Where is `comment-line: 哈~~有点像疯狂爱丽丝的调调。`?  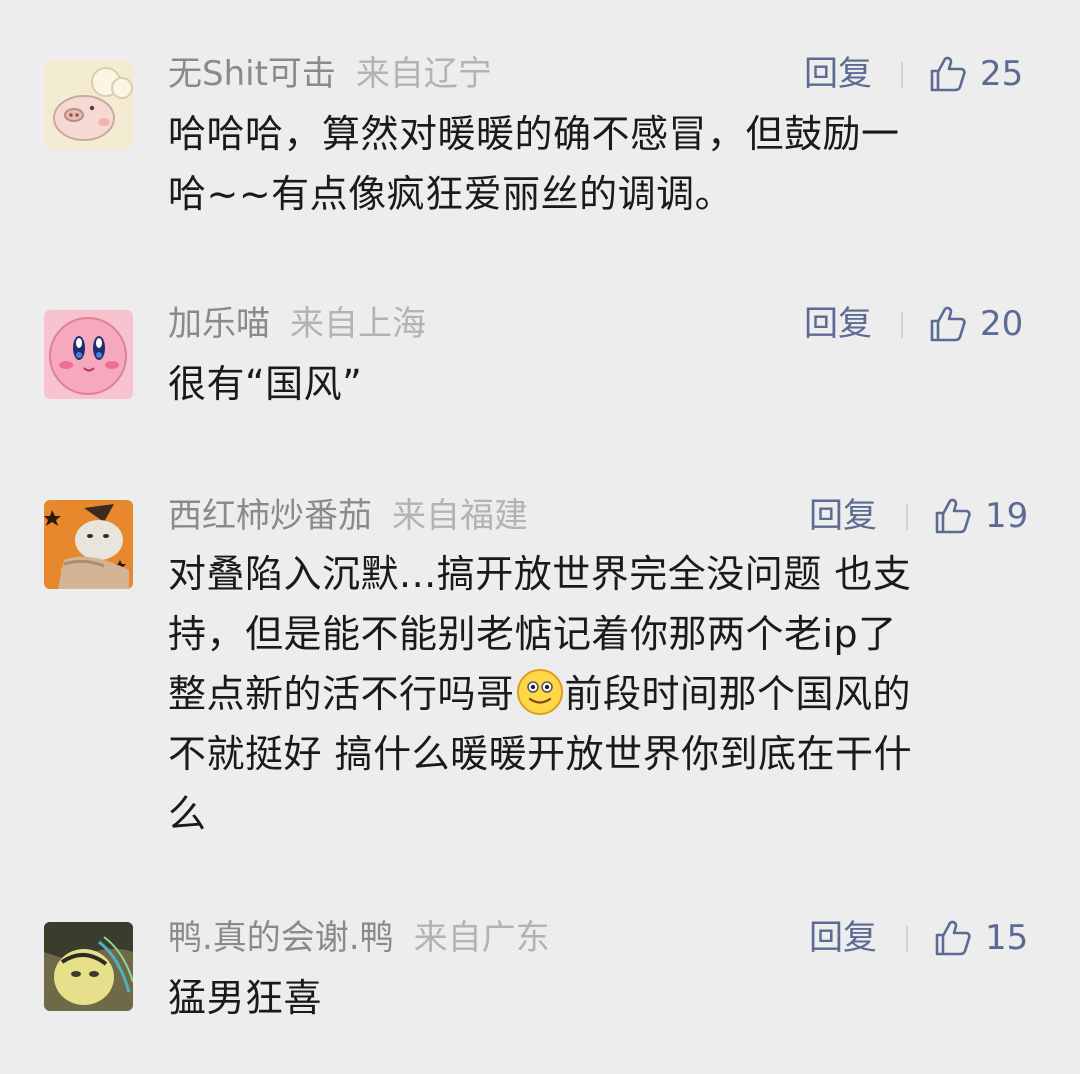 comment-line: 哈~~有点像疯狂爱丽丝的调调。 is located at coordinates (451, 194).